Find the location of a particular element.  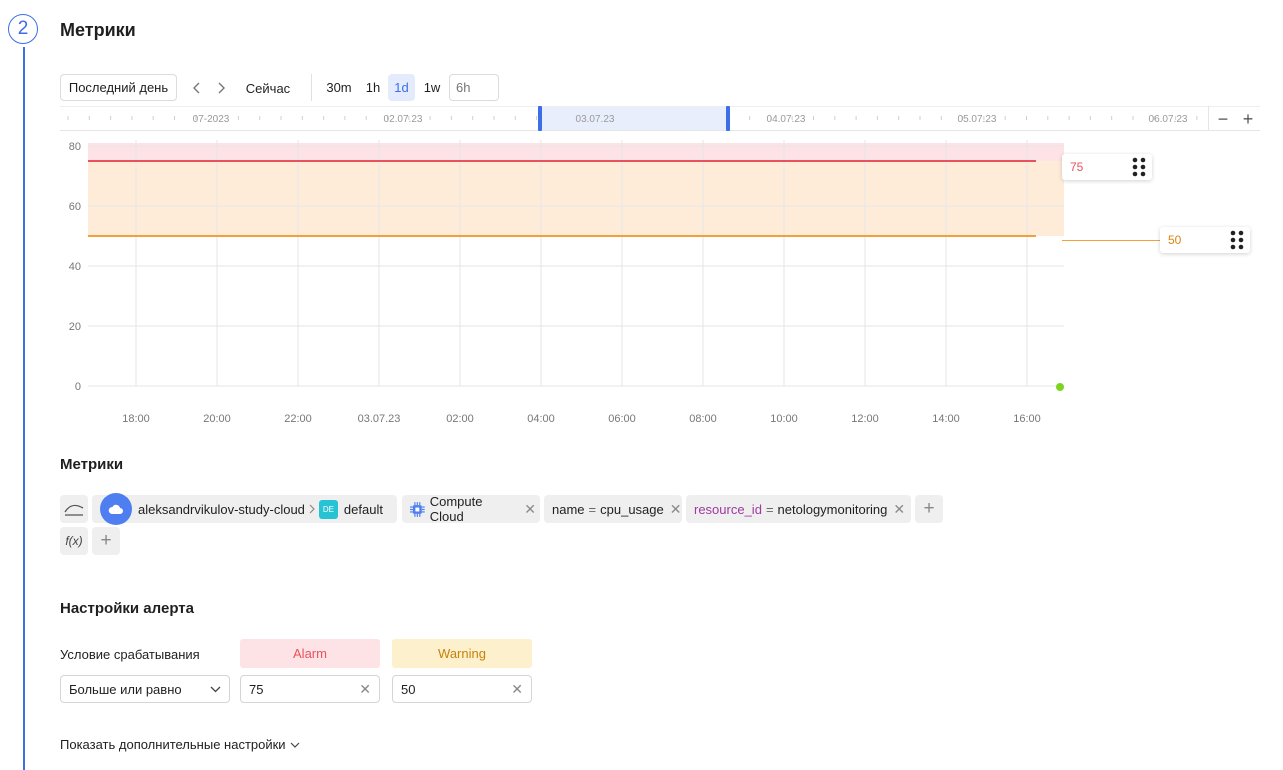

x-tick-label: 14:00 is located at coordinates (946, 419).